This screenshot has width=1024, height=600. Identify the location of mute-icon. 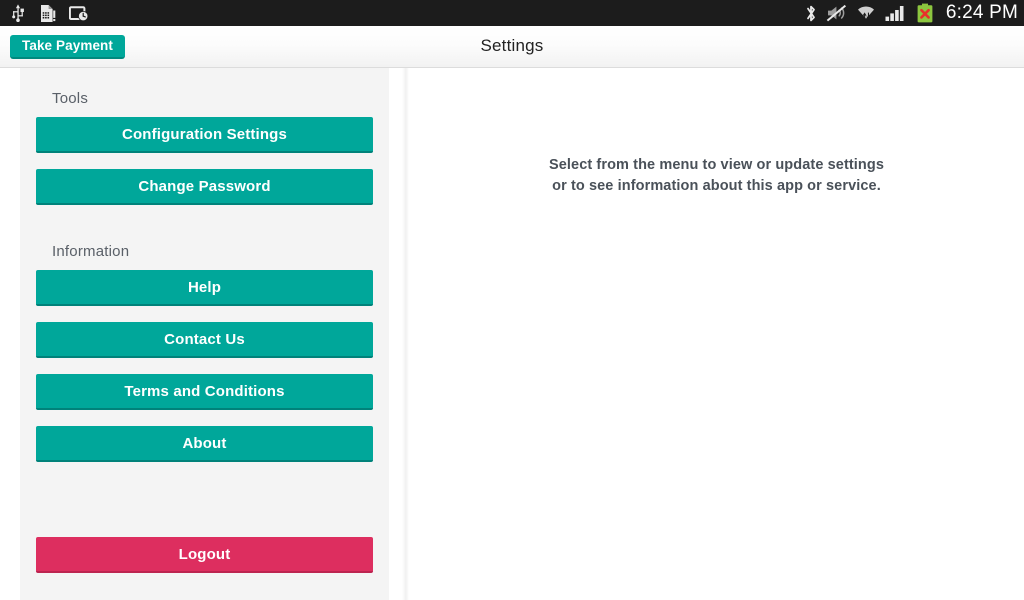
(836, 13).